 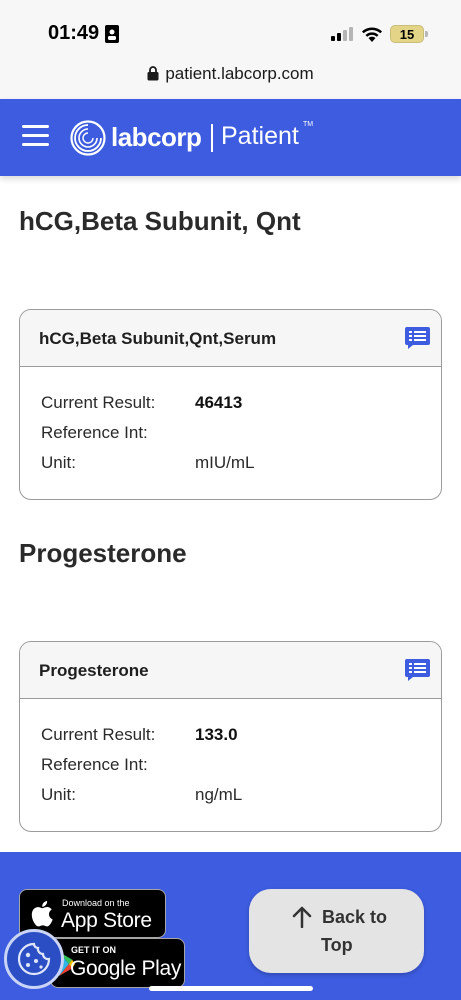 I want to click on app-header: labcorp Patient TM, so click(x=230, y=137).